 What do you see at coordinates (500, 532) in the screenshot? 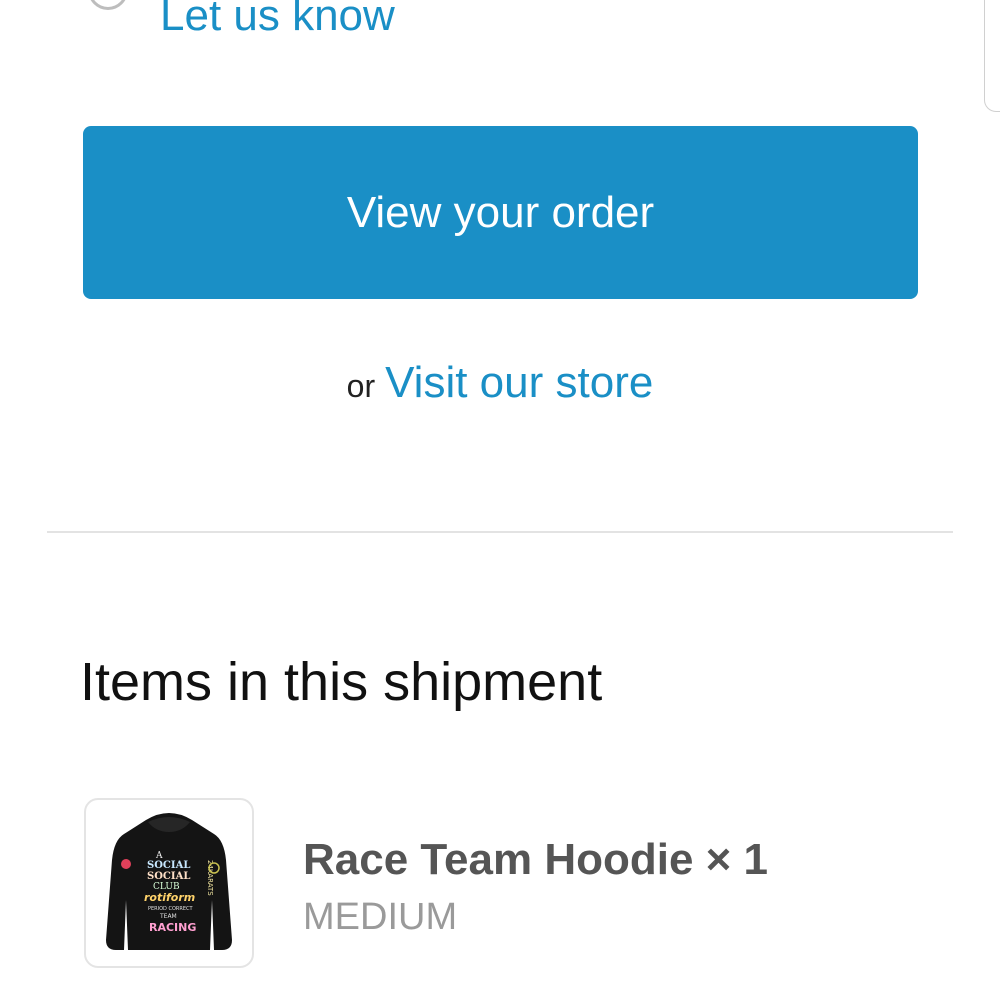
I see `section-divider` at bounding box center [500, 532].